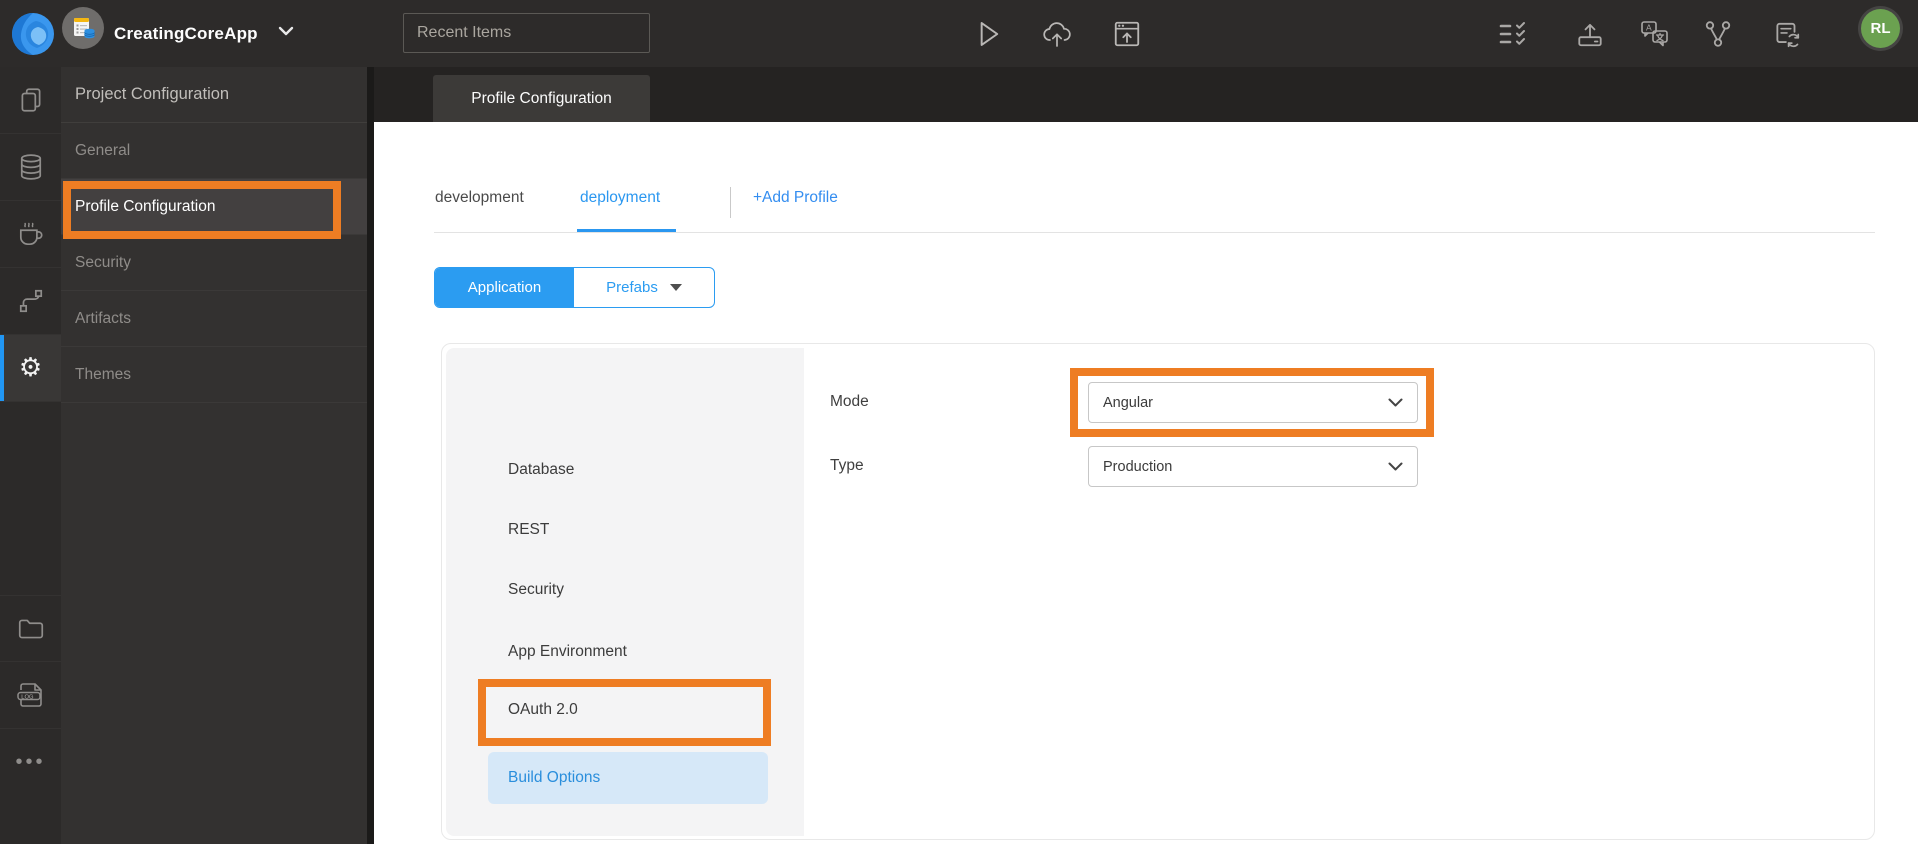  Describe the element at coordinates (628, 710) in the screenshot. I see `config-nav-oauth: OAuth 2.0` at that location.